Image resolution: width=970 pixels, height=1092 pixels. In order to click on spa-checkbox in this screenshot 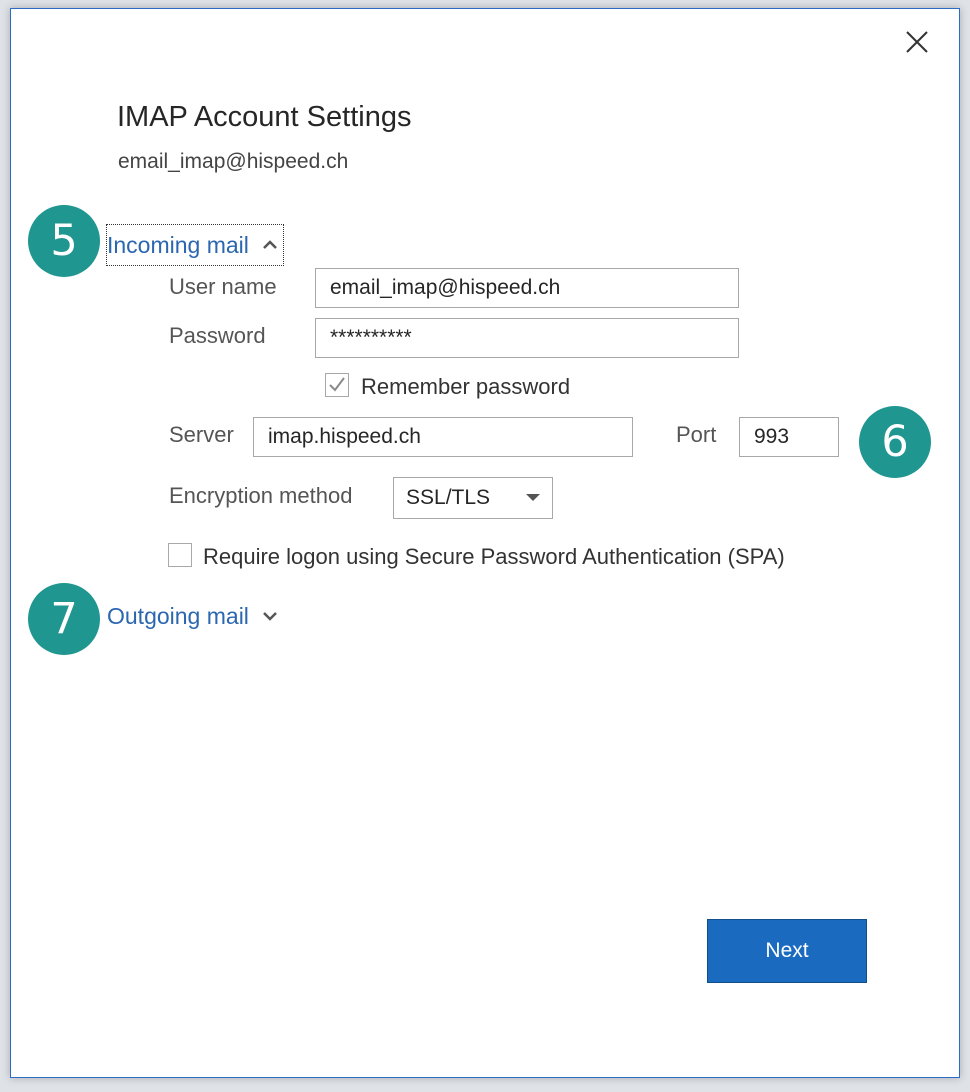, I will do `click(180, 555)`.